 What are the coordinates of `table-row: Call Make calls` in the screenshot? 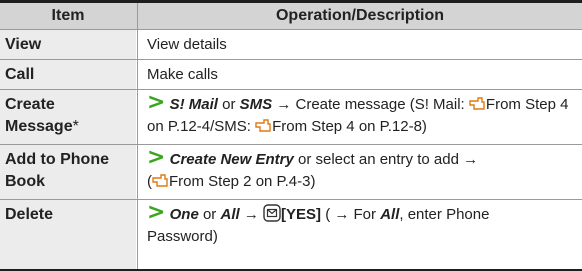 It's located at (291, 75).